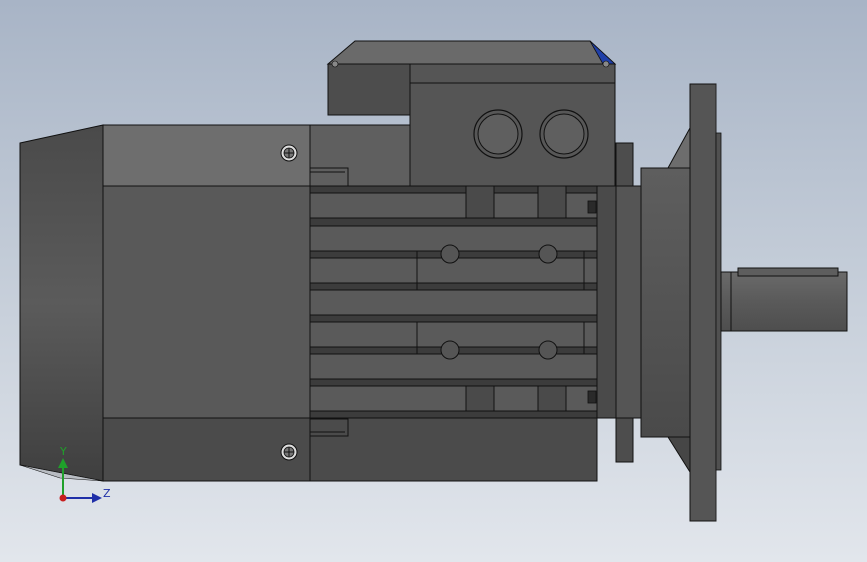  What do you see at coordinates (453, 302) in the screenshot?
I see `cooling-fins` at bounding box center [453, 302].